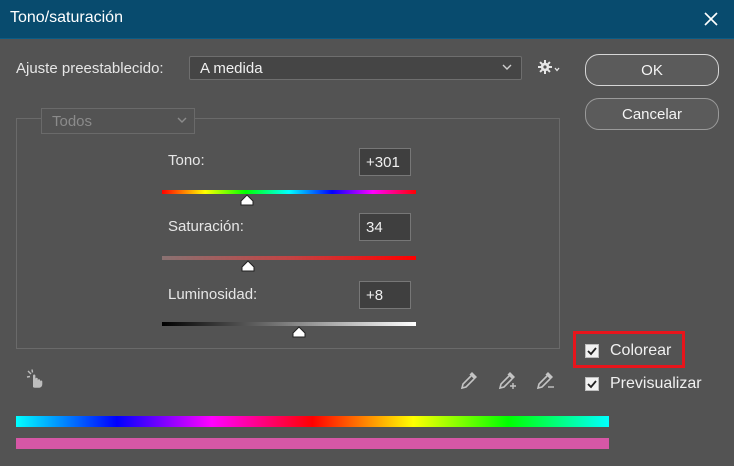  What do you see at coordinates (206, 226) in the screenshot?
I see `saturation-label: Saturación:` at bounding box center [206, 226].